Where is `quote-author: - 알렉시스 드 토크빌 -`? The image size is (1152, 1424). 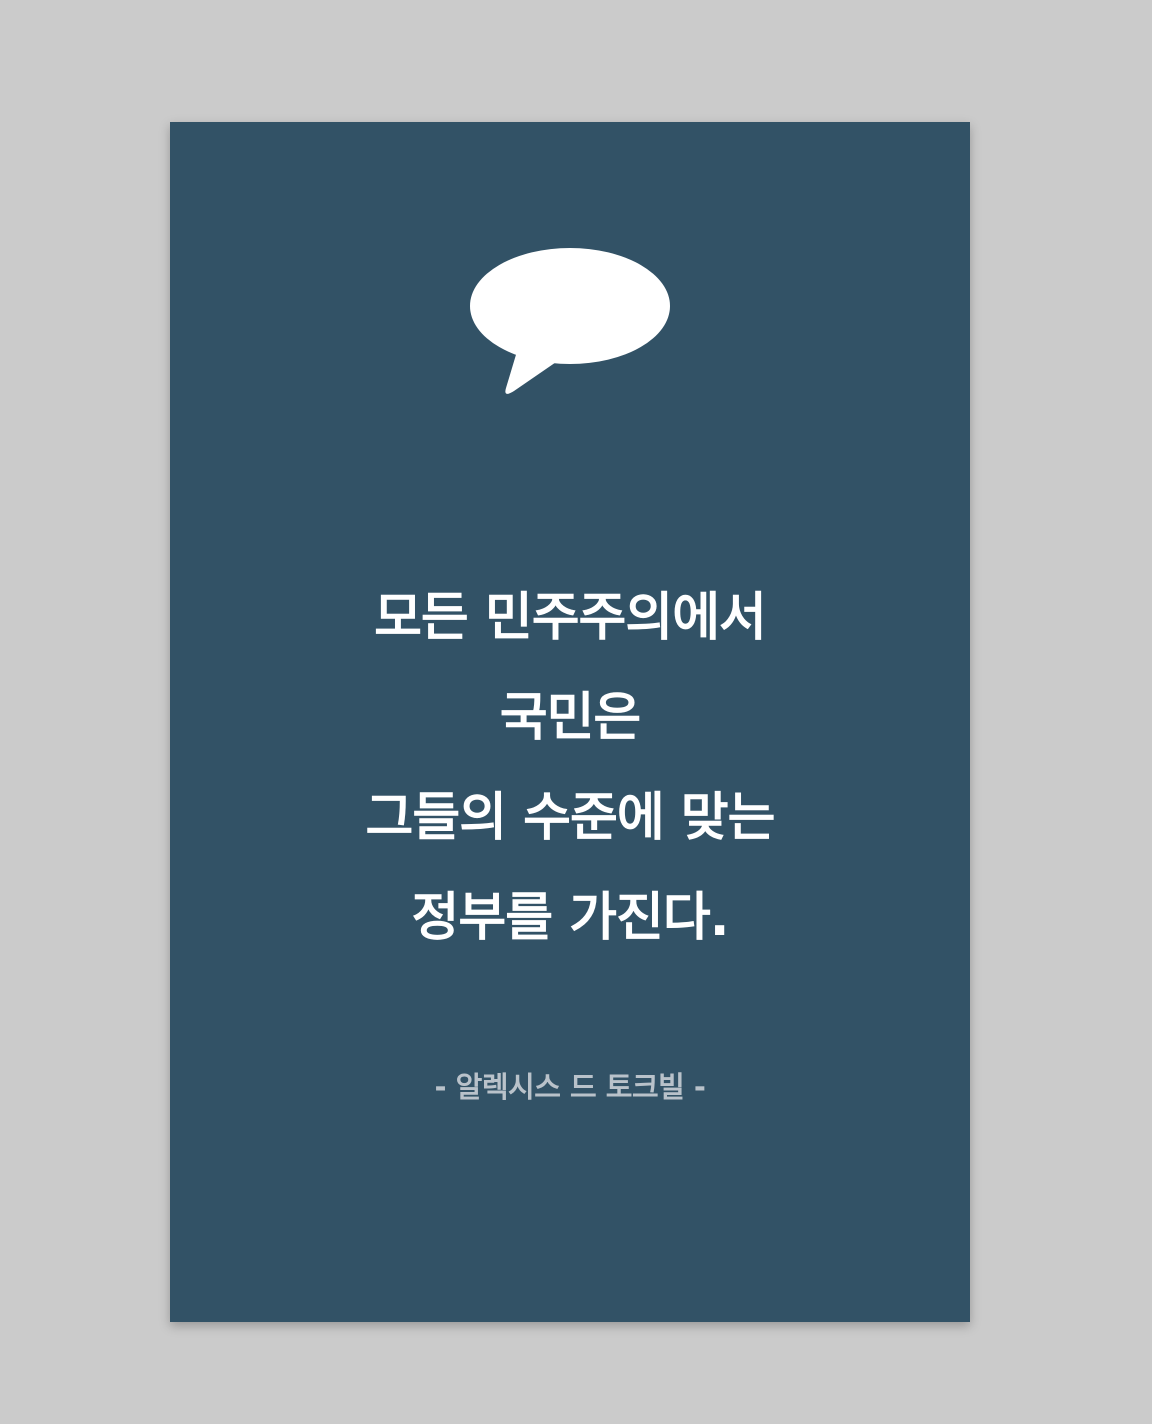
quote-author: - 알렉시스 드 토크빌 - is located at coordinates (570, 1087).